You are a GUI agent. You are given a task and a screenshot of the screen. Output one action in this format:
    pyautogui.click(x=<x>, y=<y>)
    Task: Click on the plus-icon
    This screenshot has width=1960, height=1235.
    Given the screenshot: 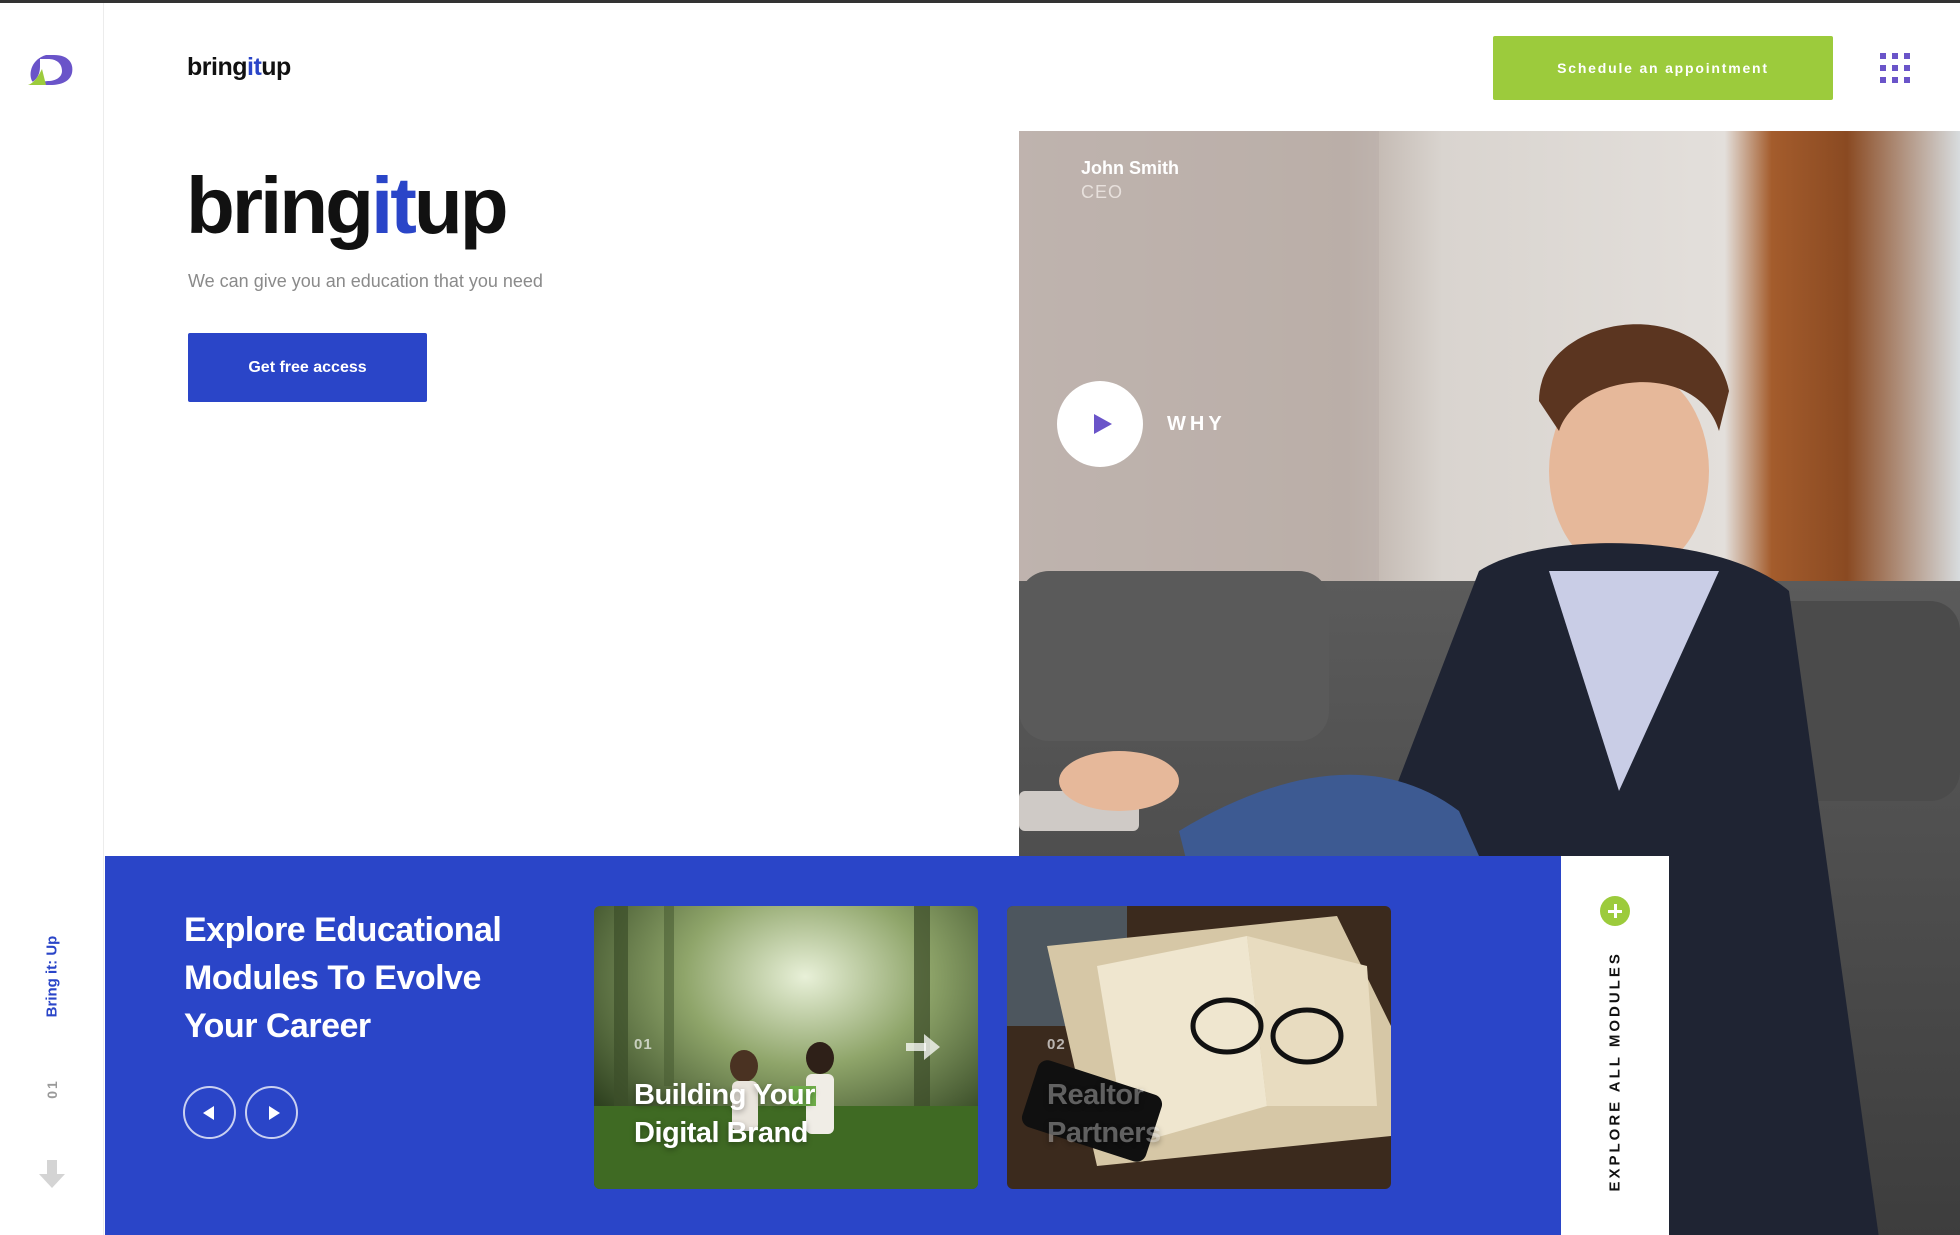 What is the action you would take?
    pyautogui.click(x=1615, y=911)
    